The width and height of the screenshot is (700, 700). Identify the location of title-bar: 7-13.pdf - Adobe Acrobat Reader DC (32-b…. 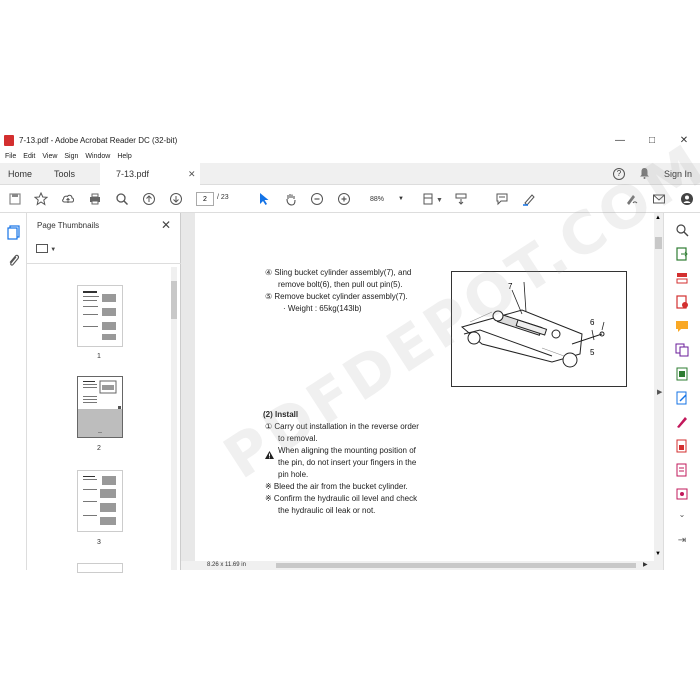
(350, 140).